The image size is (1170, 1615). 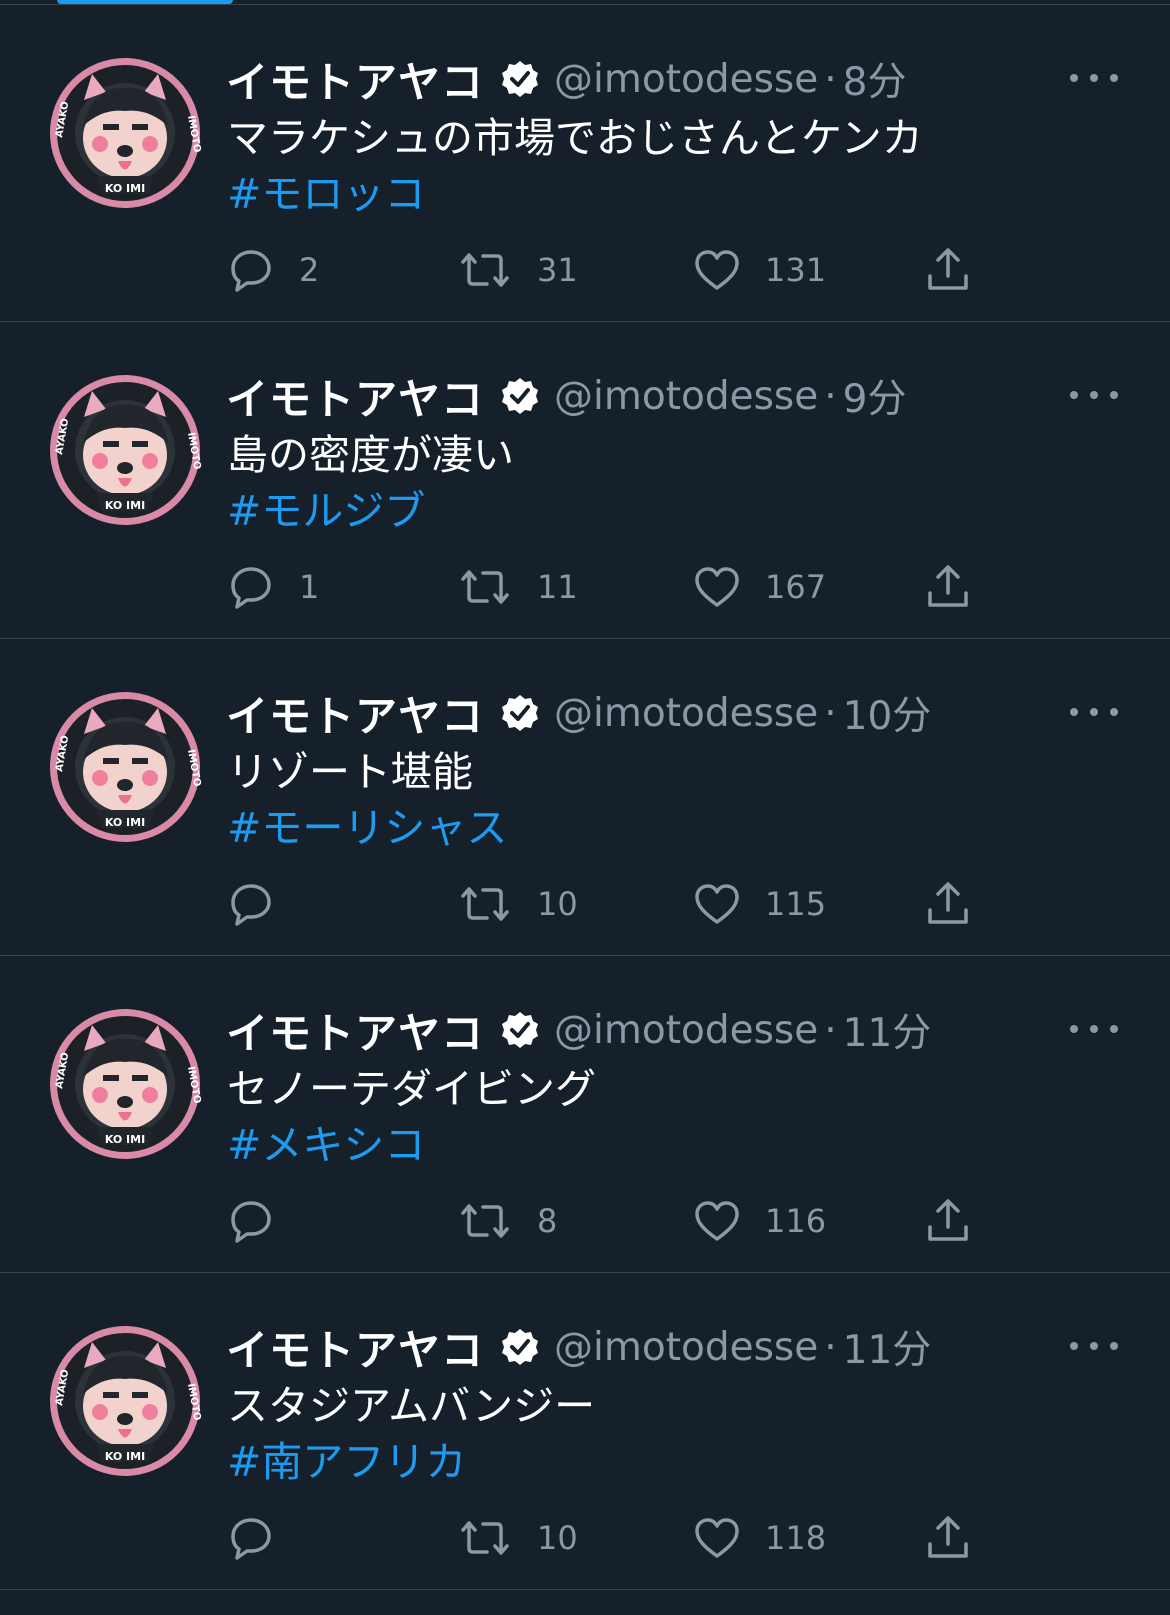 What do you see at coordinates (875, 396) in the screenshot?
I see `timestamp: 9分` at bounding box center [875, 396].